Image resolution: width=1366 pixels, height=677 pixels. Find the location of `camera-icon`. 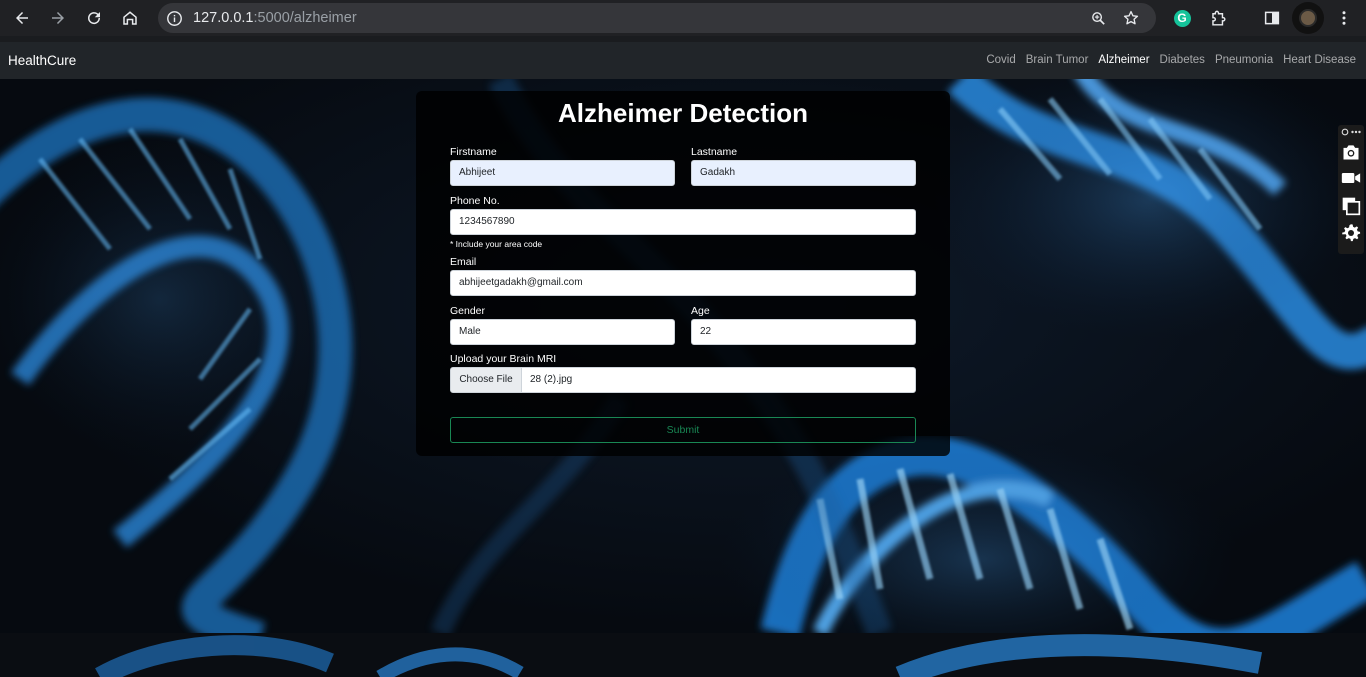

camera-icon is located at coordinates (1351, 152).